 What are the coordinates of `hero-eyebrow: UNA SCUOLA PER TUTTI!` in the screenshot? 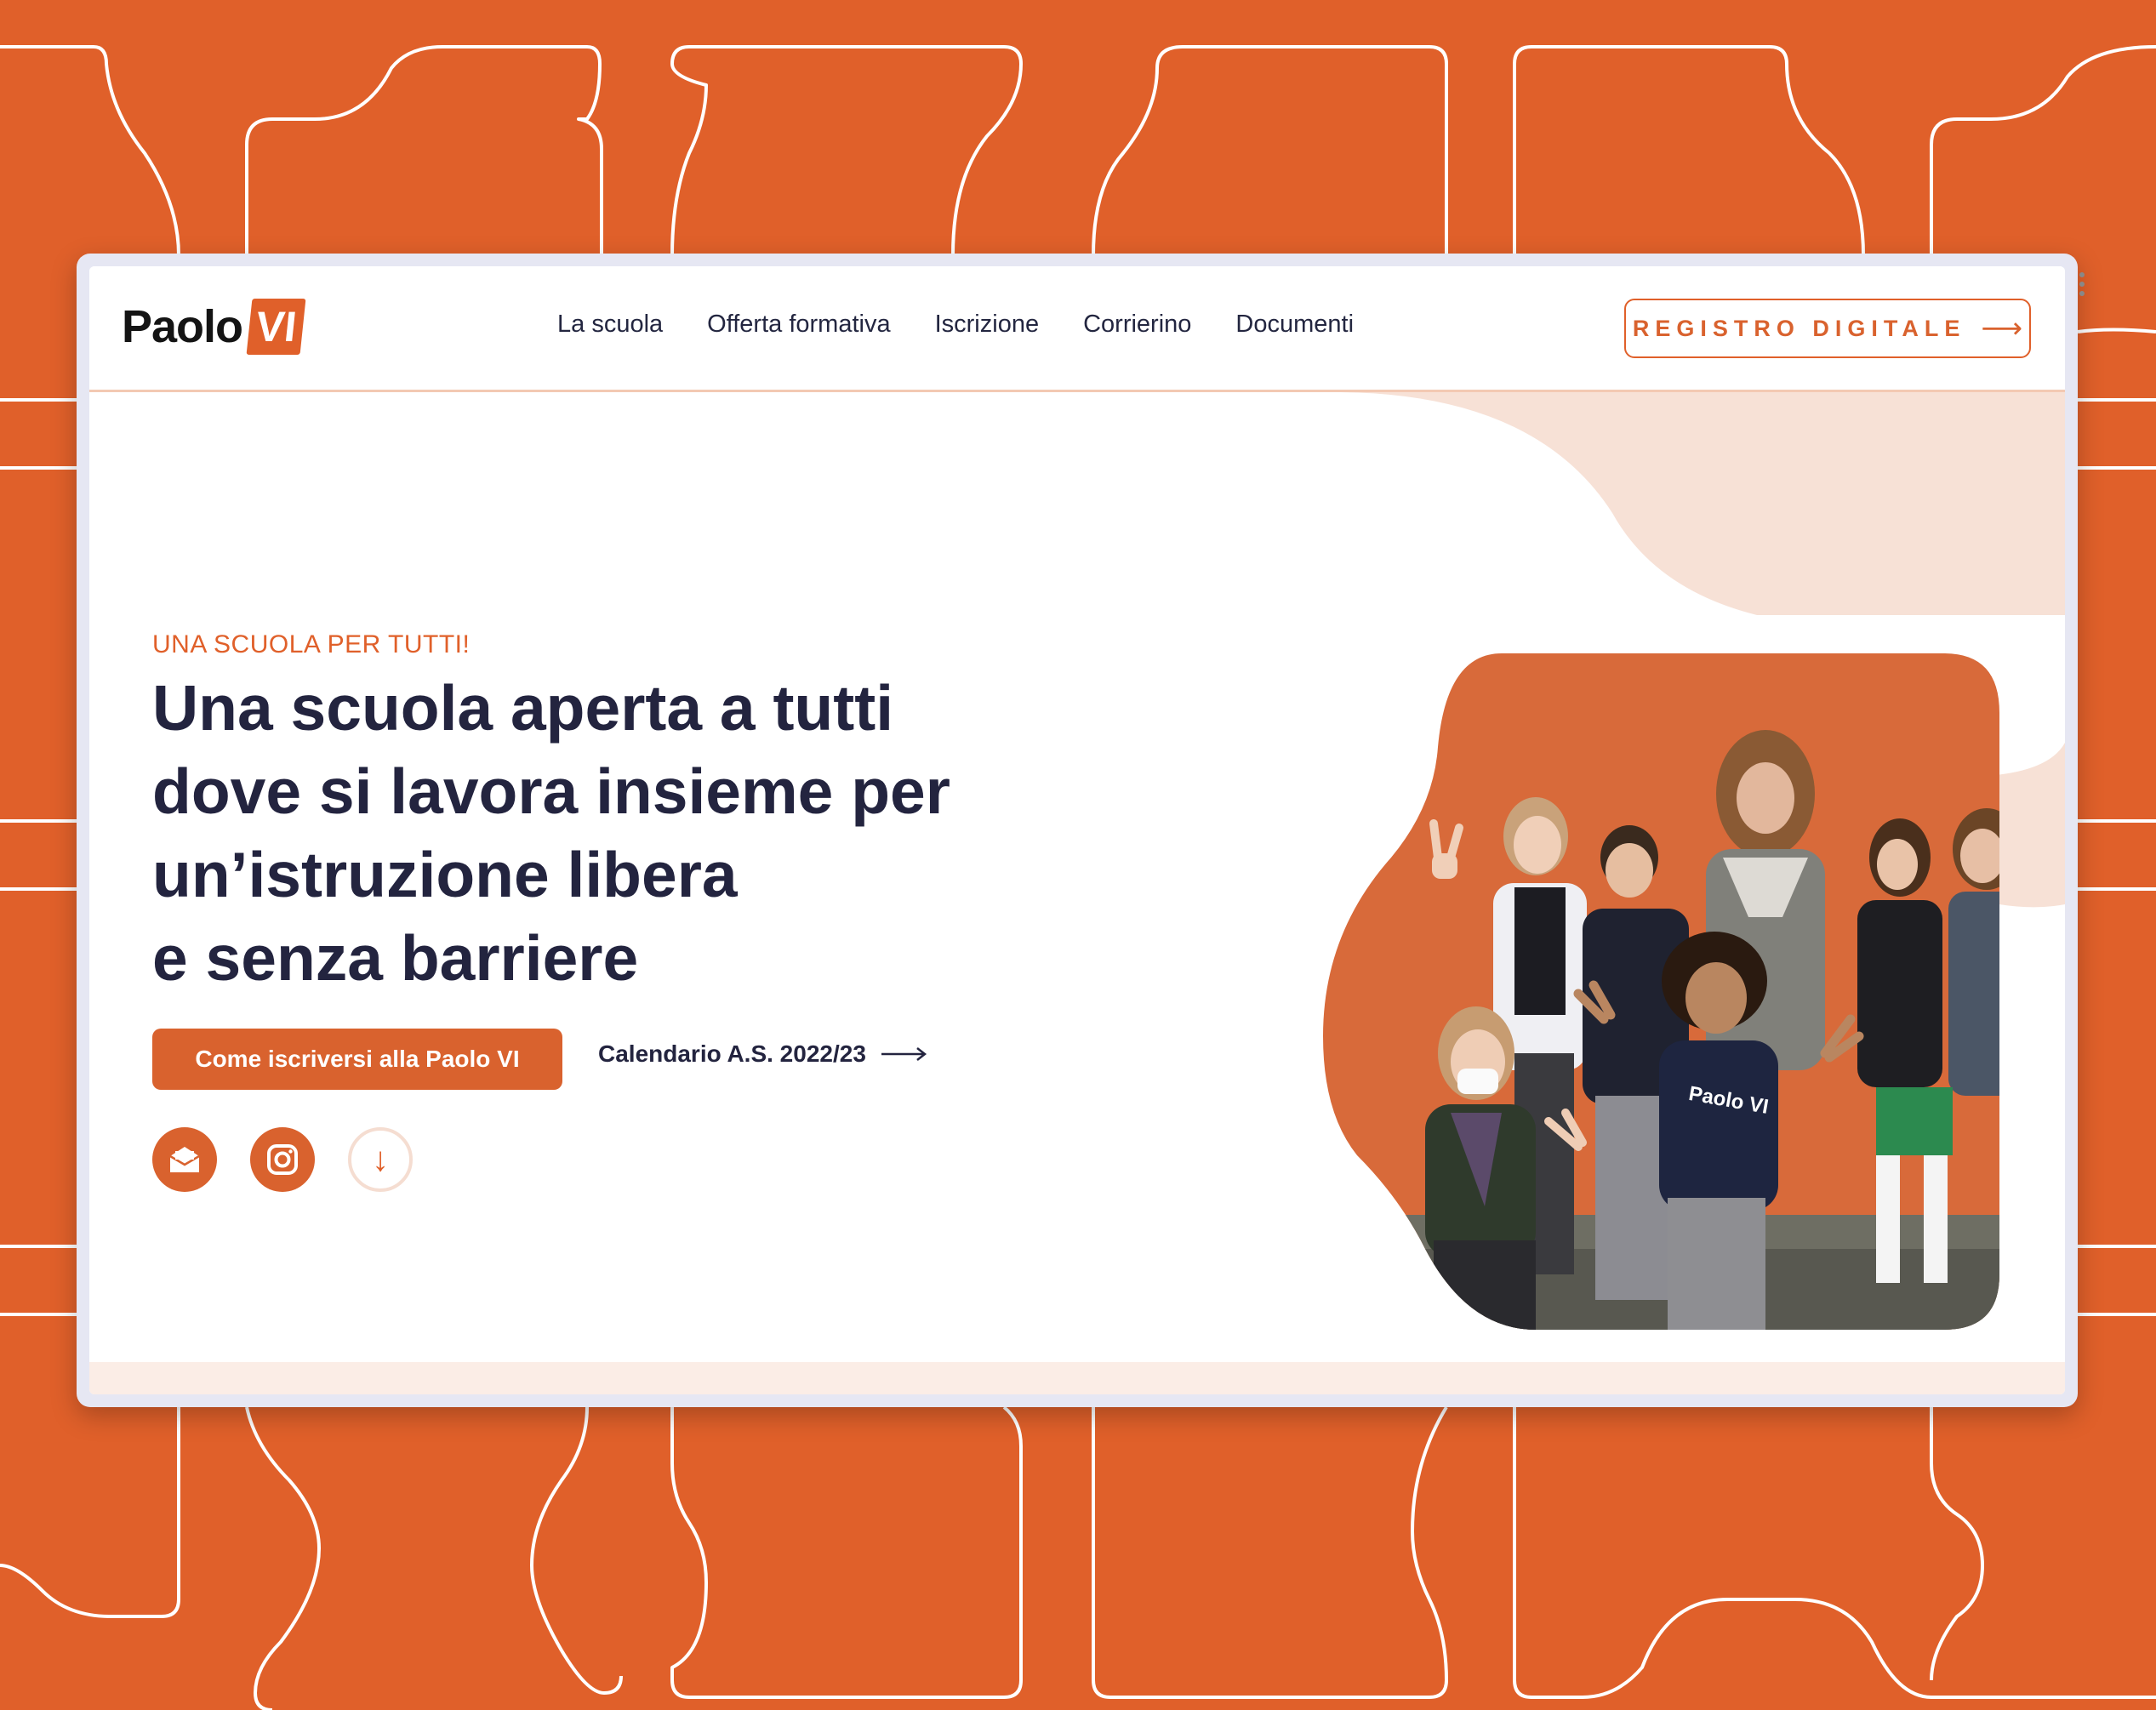 It's located at (311, 644).